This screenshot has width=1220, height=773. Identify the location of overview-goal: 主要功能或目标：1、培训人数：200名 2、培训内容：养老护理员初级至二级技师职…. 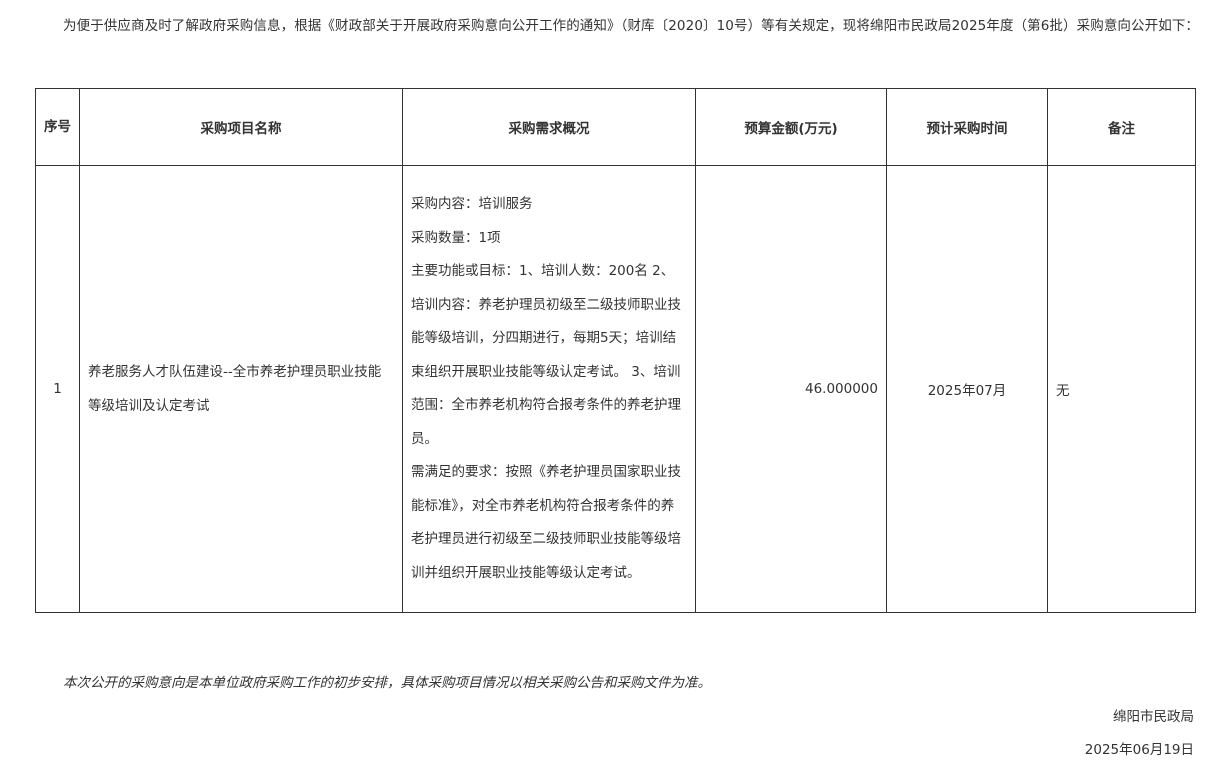
(546, 355).